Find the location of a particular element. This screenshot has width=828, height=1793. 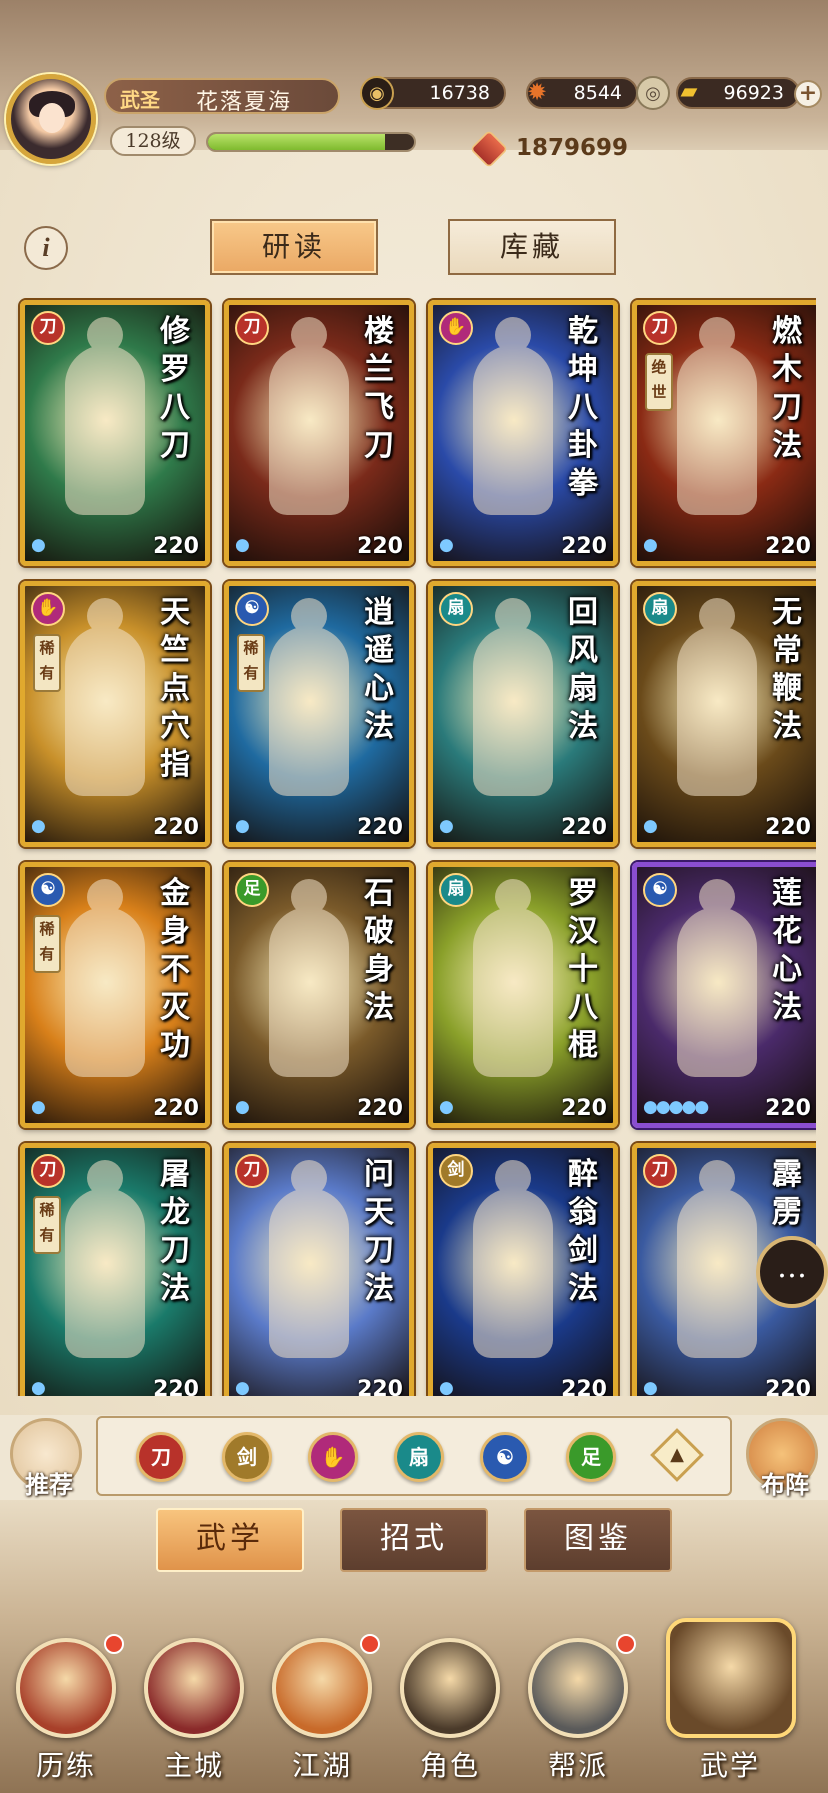

nav-item: 江湖 is located at coordinates (324, 1706).